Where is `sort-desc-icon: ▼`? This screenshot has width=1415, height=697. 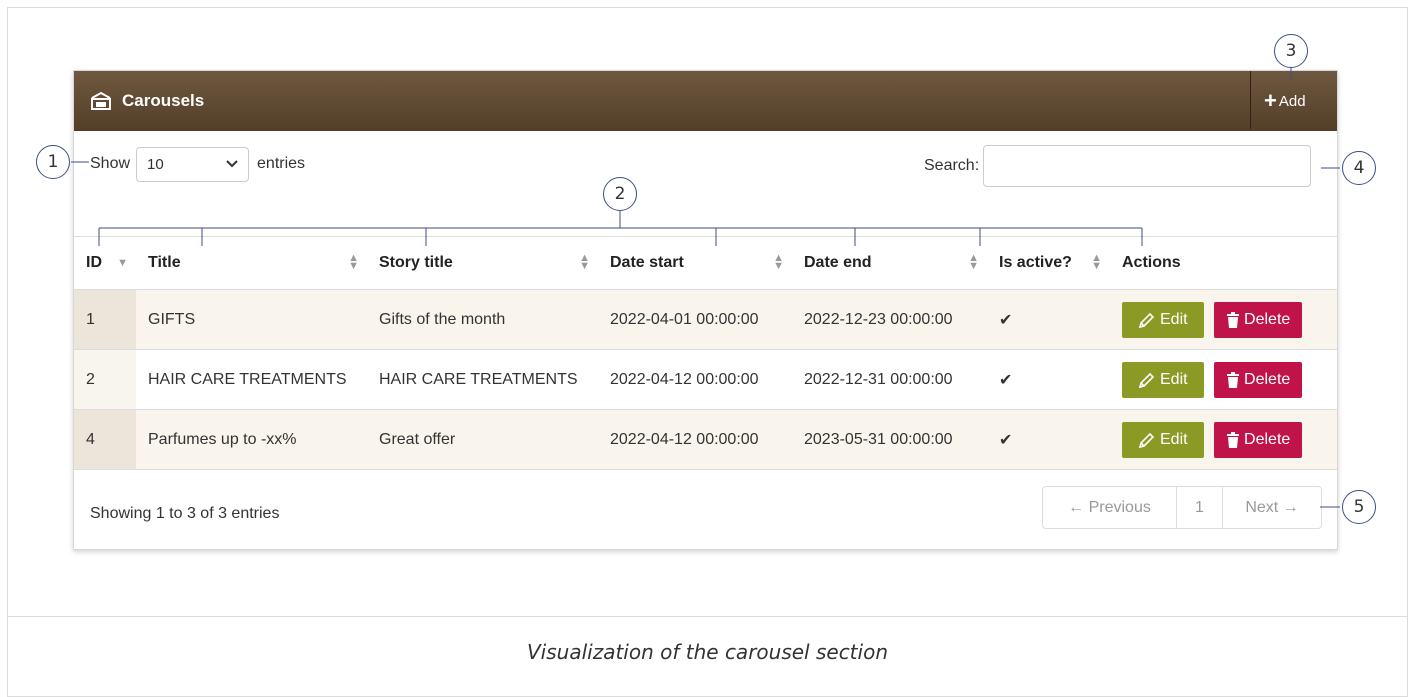
sort-desc-icon: ▼ is located at coordinates (122, 263).